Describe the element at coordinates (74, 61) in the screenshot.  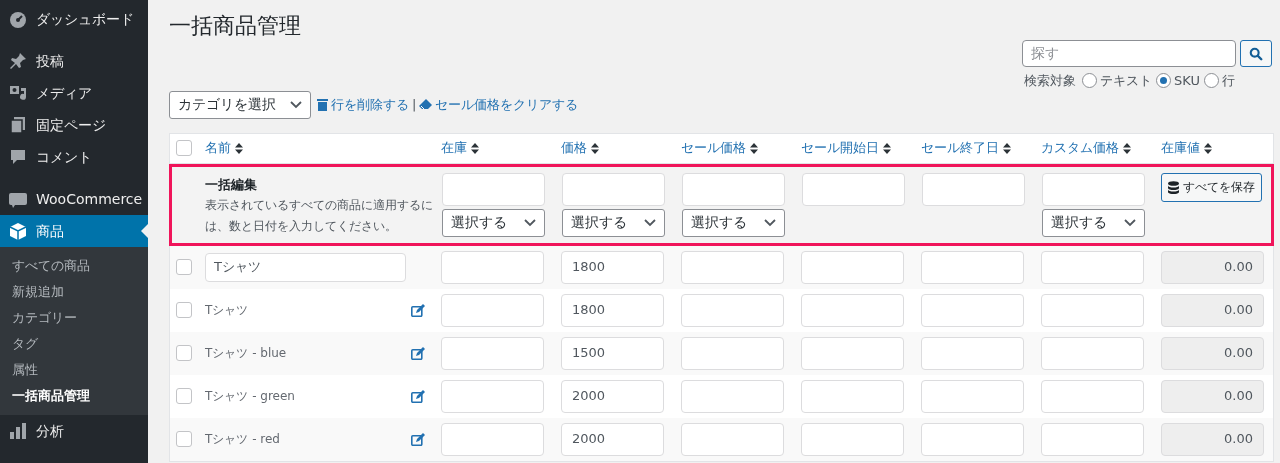
I see `sidebar-item: 投稿` at that location.